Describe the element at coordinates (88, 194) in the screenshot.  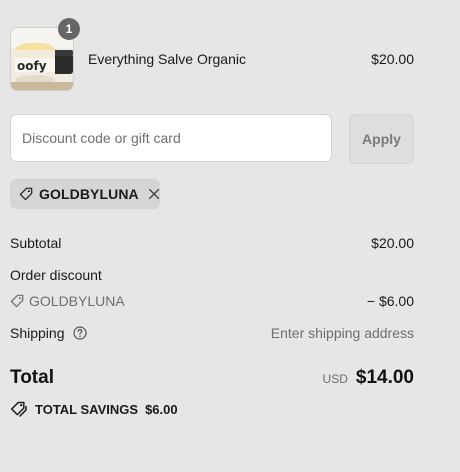
I see `applied-code-label: GOLDBYLUNA` at that location.